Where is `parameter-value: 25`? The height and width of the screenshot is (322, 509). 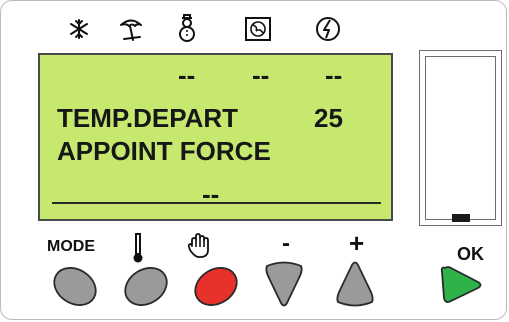
parameter-value: 25 is located at coordinates (328, 118).